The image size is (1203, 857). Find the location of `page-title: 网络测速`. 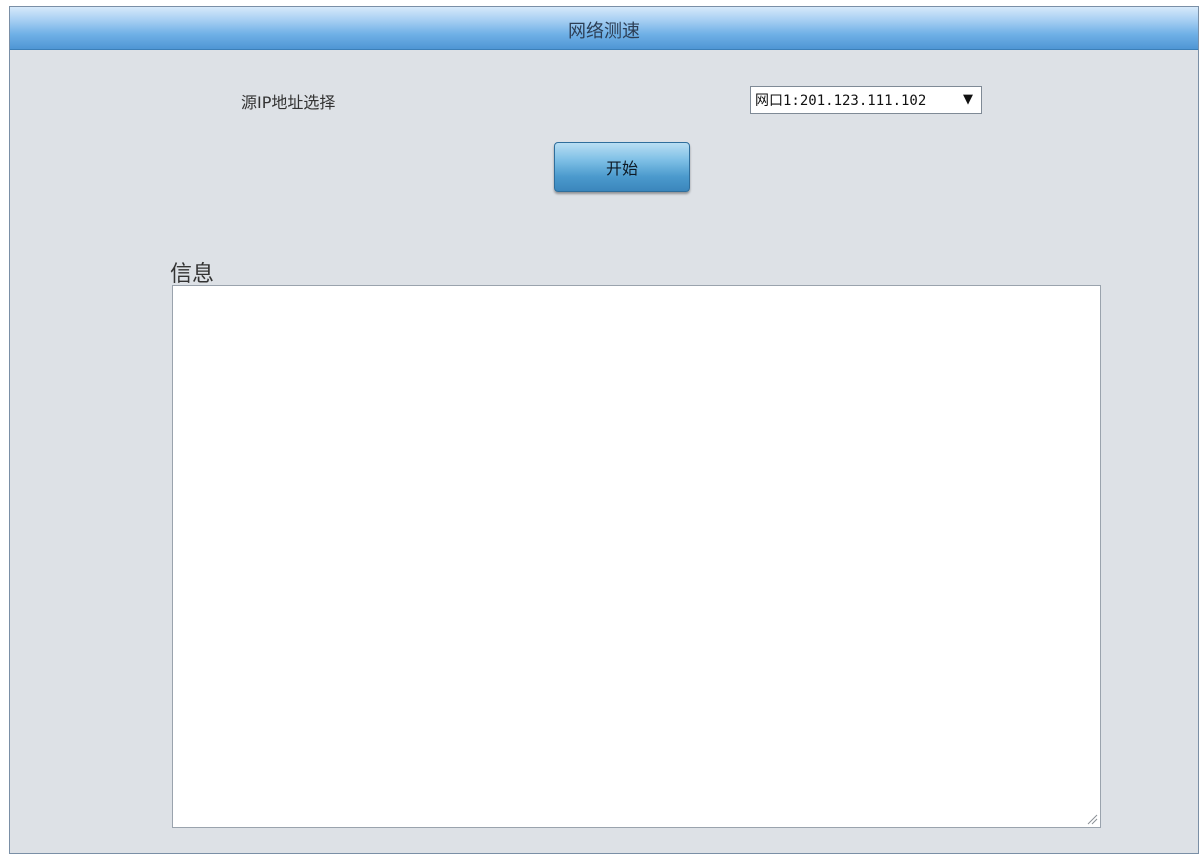

page-title: 网络测速 is located at coordinates (604, 31).